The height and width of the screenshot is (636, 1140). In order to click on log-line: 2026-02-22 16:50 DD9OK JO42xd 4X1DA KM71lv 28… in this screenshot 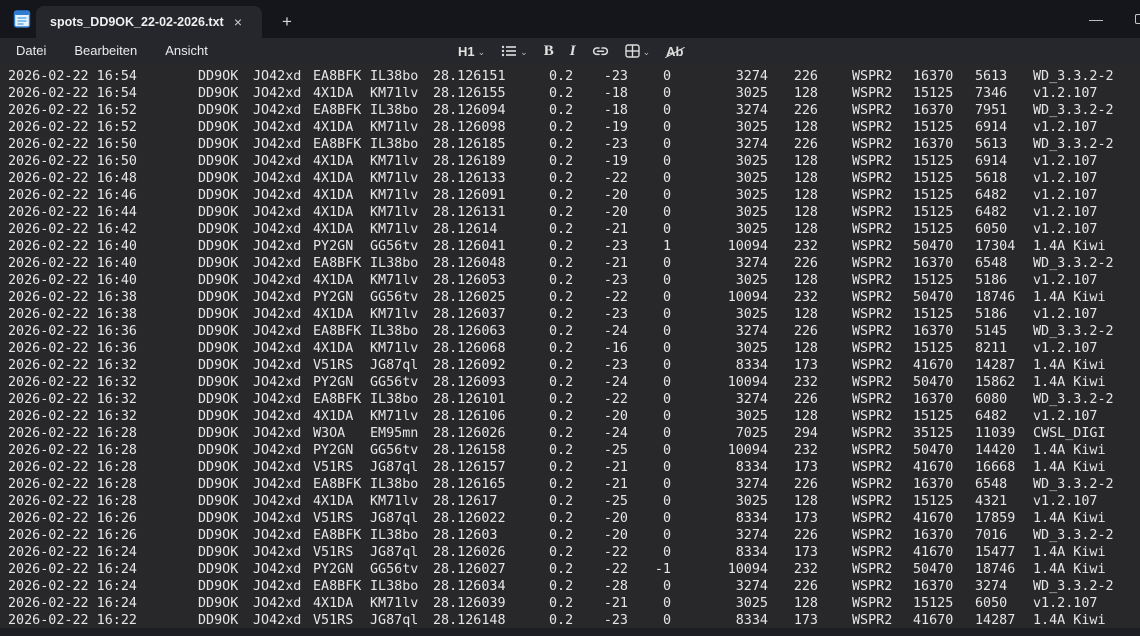, I will do `click(553, 161)`.